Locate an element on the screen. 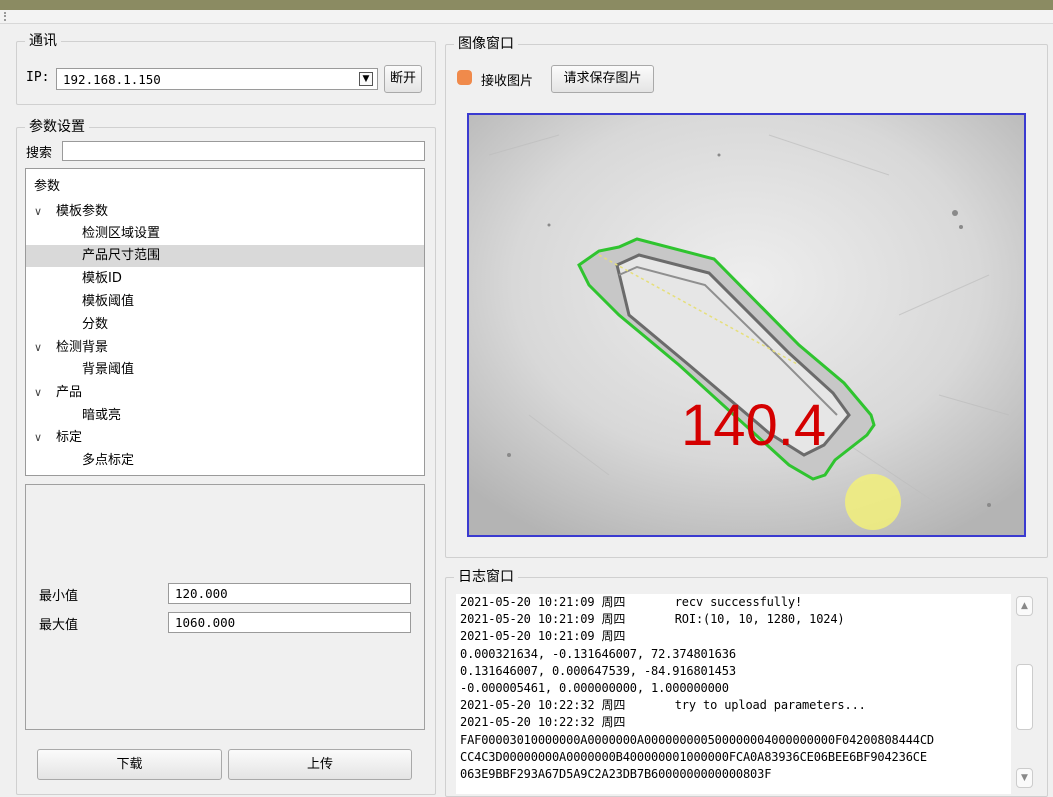  log-scrollbar: ▲ ▼ is located at coordinates (1024, 694).